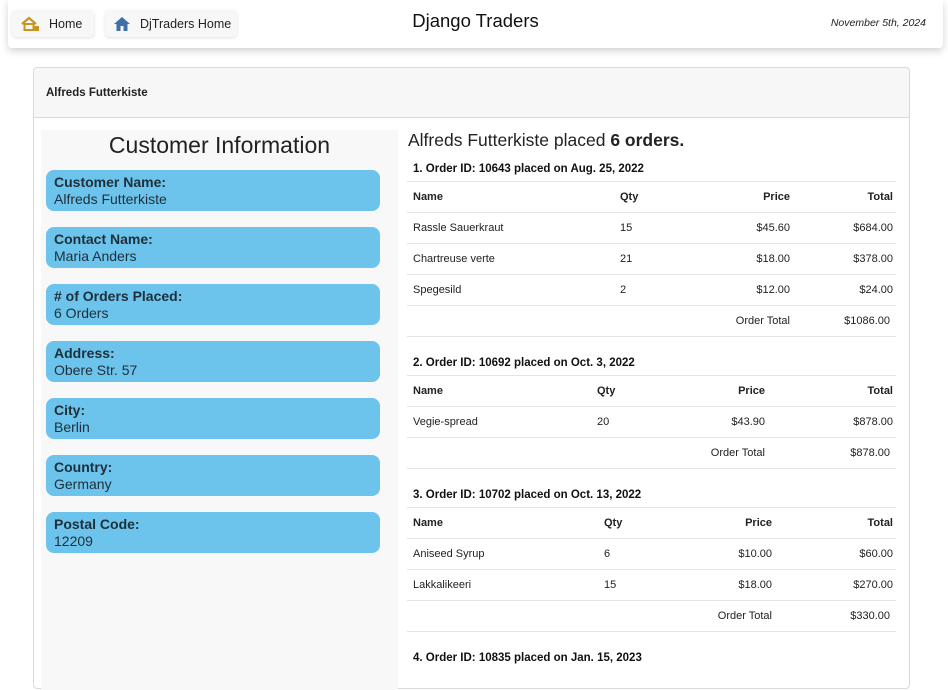  Describe the element at coordinates (213, 304) in the screenshot. I see `orders-placed-field: # of Orders Placed: 6 Orders` at that location.